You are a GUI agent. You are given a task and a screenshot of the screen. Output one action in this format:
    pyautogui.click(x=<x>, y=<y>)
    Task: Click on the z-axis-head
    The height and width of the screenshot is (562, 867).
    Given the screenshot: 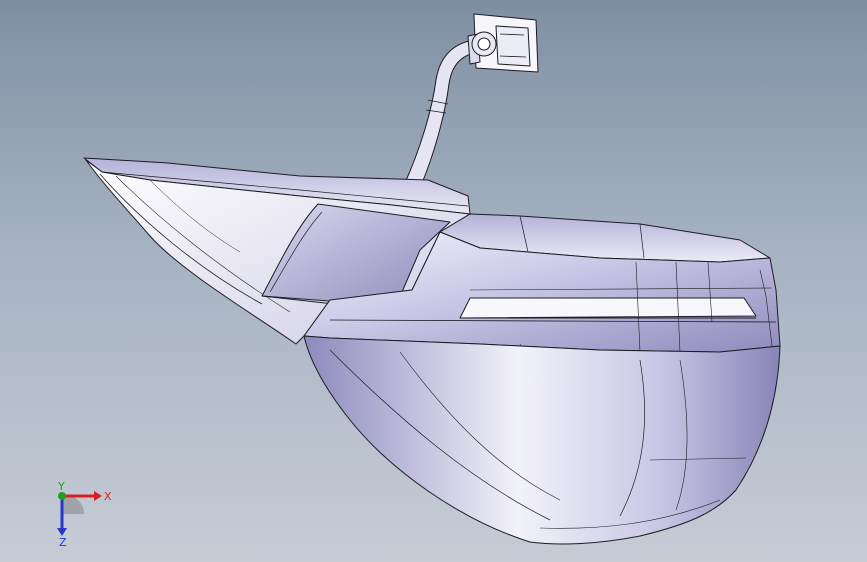 What is the action you would take?
    pyautogui.click(x=62, y=532)
    